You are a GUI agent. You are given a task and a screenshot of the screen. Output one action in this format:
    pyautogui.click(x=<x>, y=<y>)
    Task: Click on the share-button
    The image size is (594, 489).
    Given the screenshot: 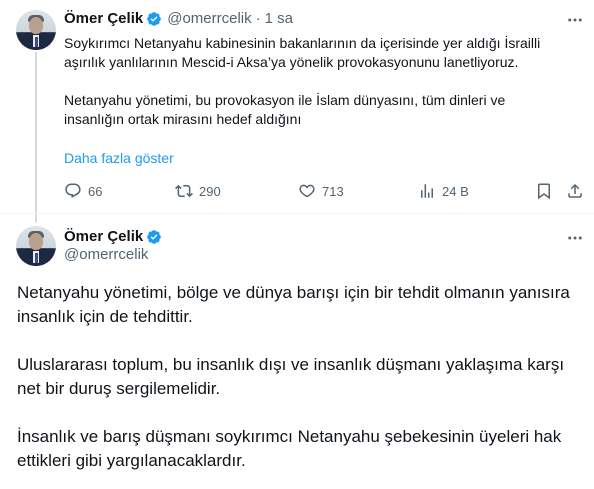 What is the action you would take?
    pyautogui.click(x=578, y=191)
    